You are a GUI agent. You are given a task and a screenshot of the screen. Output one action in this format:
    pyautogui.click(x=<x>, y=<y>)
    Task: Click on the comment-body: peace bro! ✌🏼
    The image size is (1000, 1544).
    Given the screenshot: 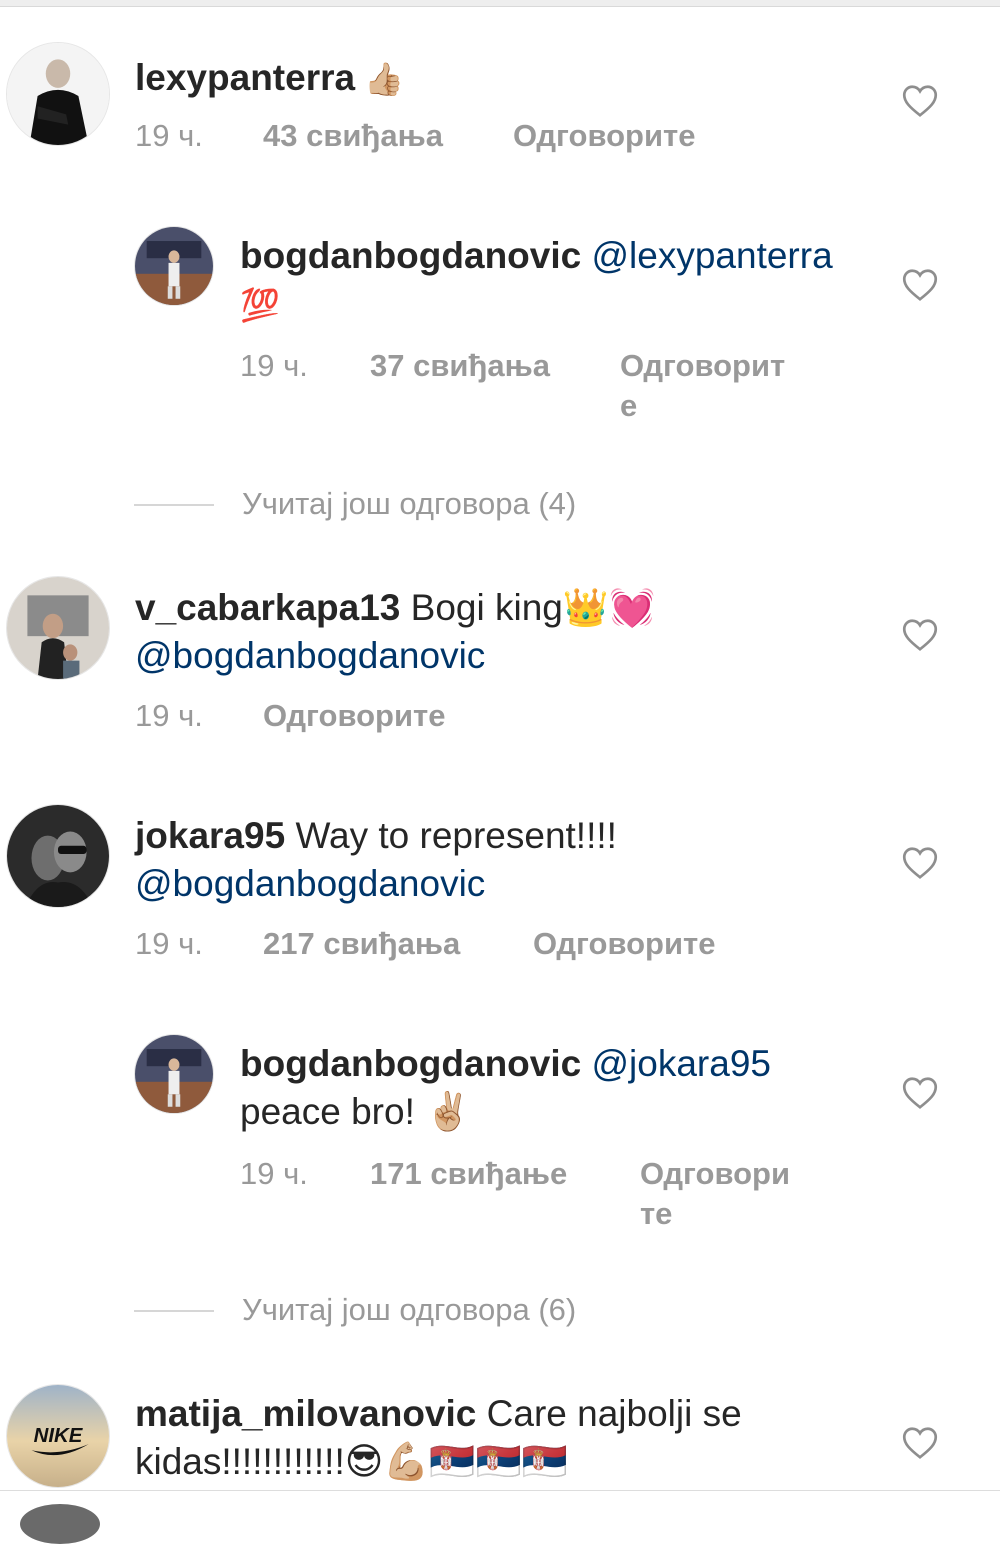 What is the action you would take?
    pyautogui.click(x=356, y=1111)
    